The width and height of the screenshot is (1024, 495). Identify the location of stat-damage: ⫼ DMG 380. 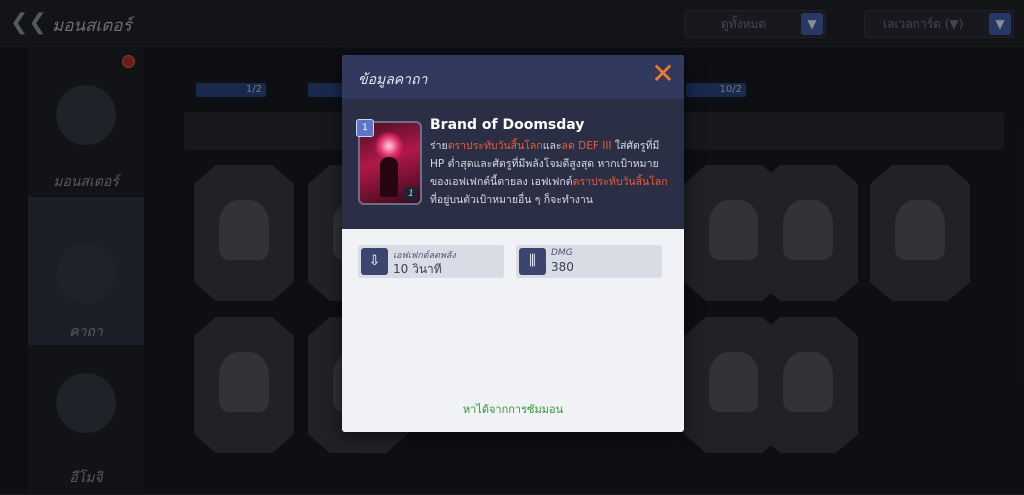
(589, 261).